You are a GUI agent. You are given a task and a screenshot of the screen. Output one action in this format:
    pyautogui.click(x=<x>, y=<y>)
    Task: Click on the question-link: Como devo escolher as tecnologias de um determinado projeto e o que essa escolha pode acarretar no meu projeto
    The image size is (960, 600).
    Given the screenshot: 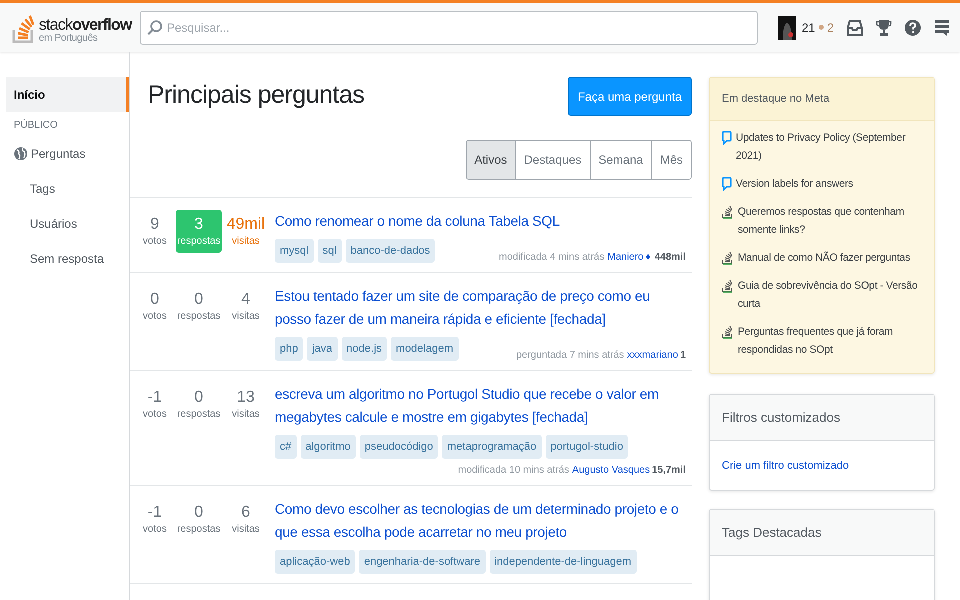 What is the action you would take?
    pyautogui.click(x=480, y=521)
    